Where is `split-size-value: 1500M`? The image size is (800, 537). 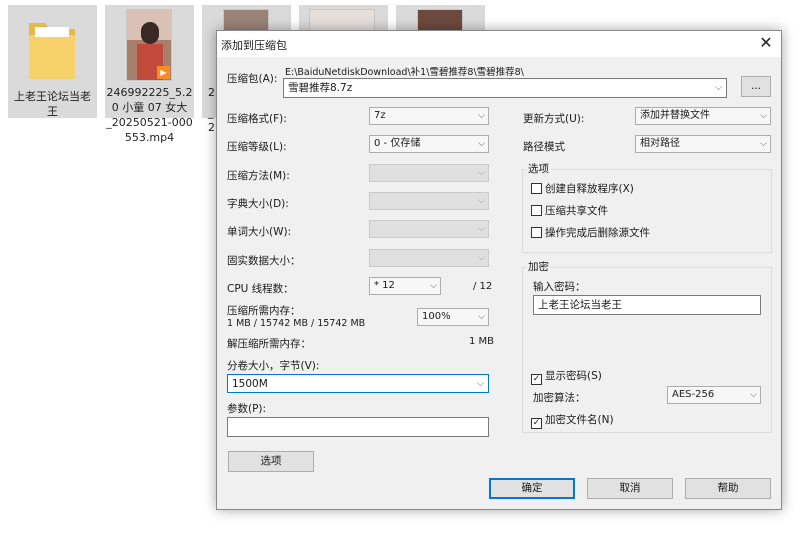
split-size-value: 1500M is located at coordinates (250, 384).